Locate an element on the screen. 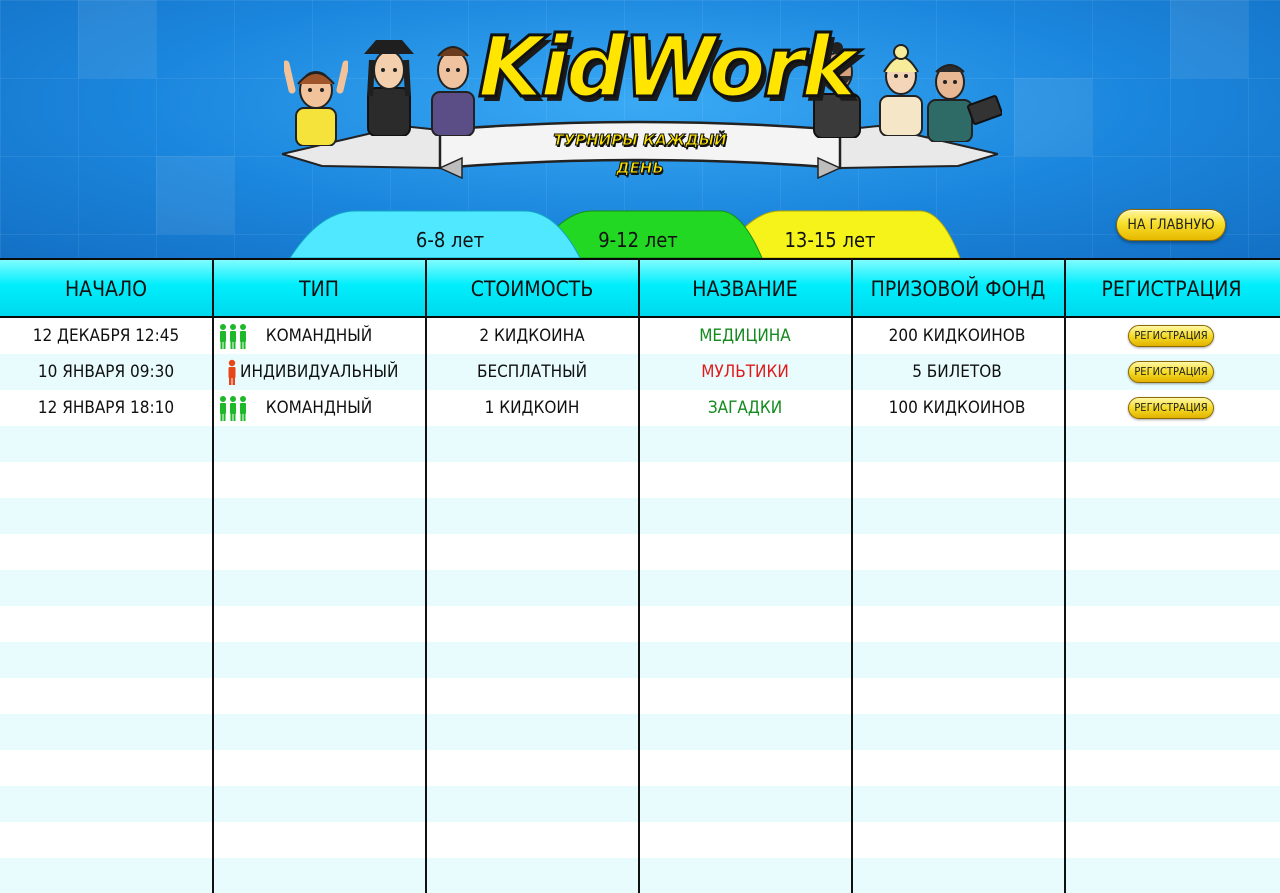  column-header-cost: СТОИМОСТЬ is located at coordinates (532, 288).